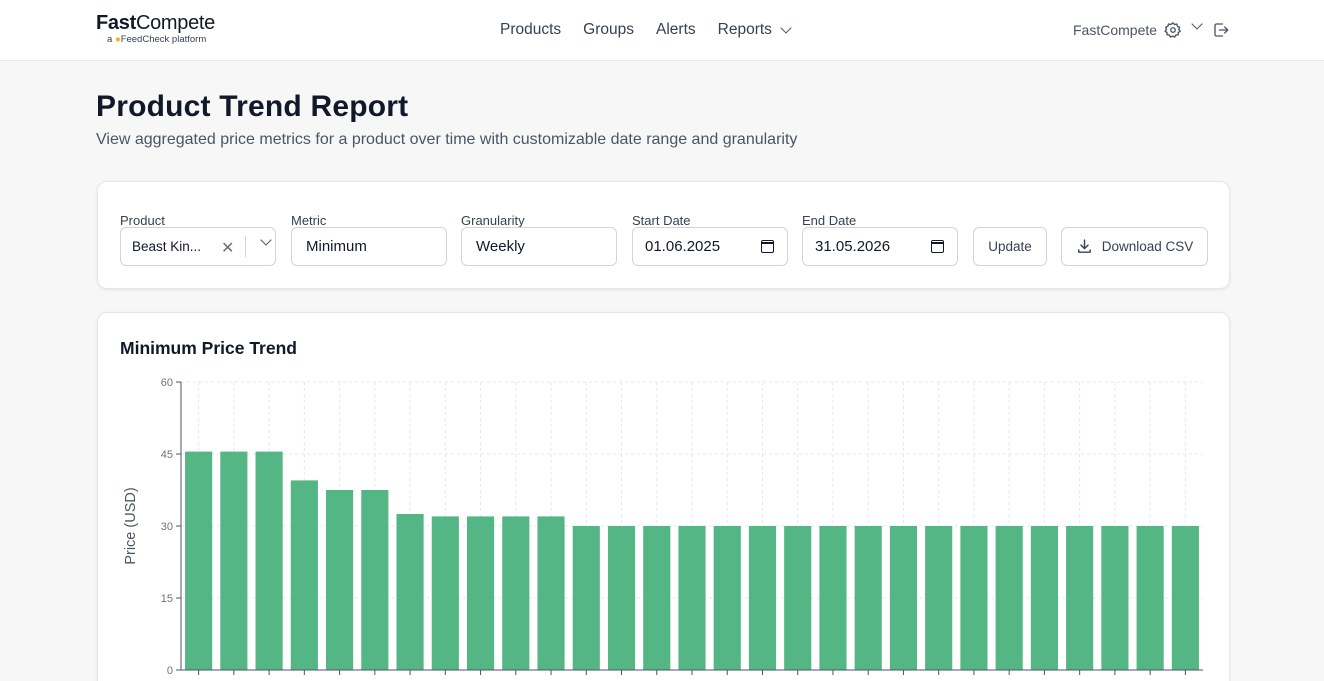 This screenshot has width=1324, height=681. Describe the element at coordinates (530, 30) in the screenshot. I see `nav-products: Products` at that location.